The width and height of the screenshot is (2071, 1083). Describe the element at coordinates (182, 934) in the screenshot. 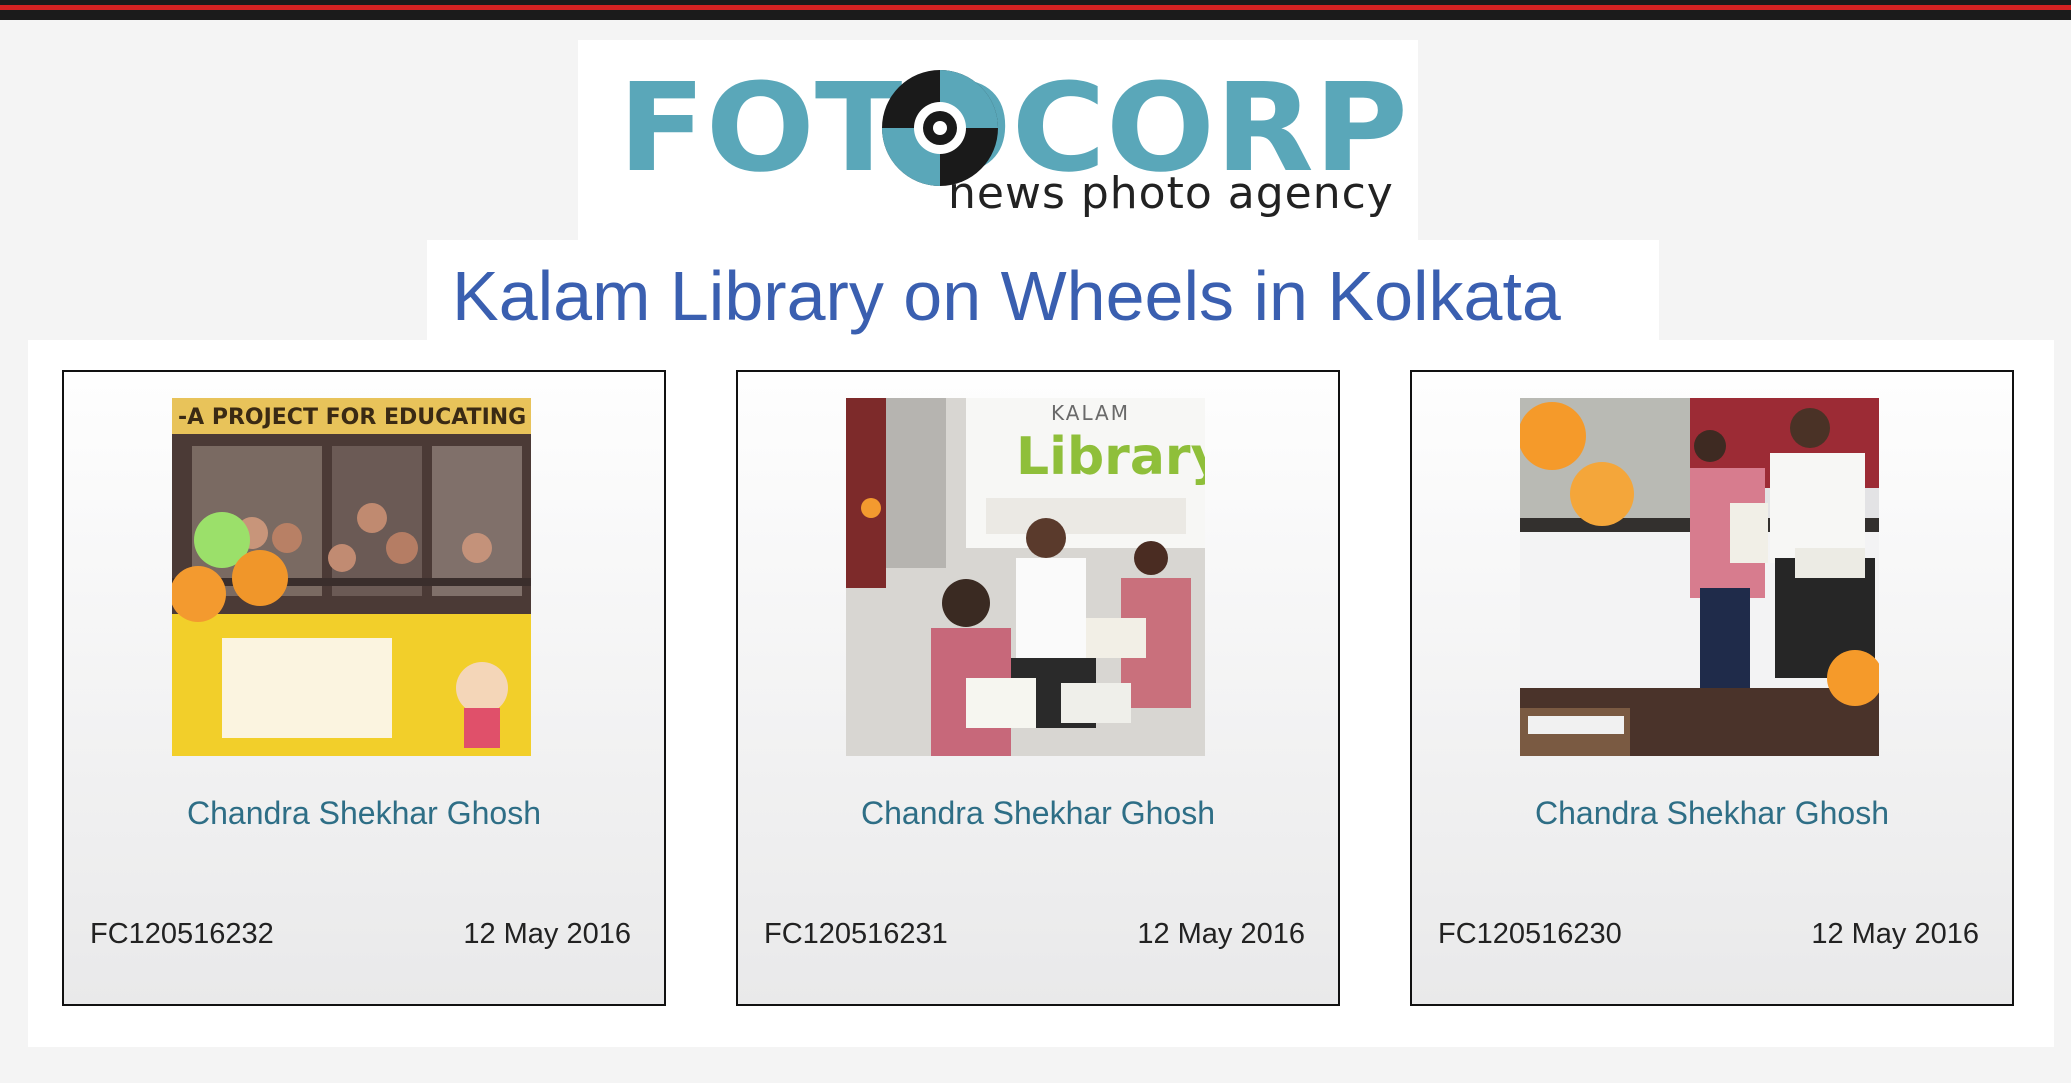

I see `photo-code: FC120516232` at that location.